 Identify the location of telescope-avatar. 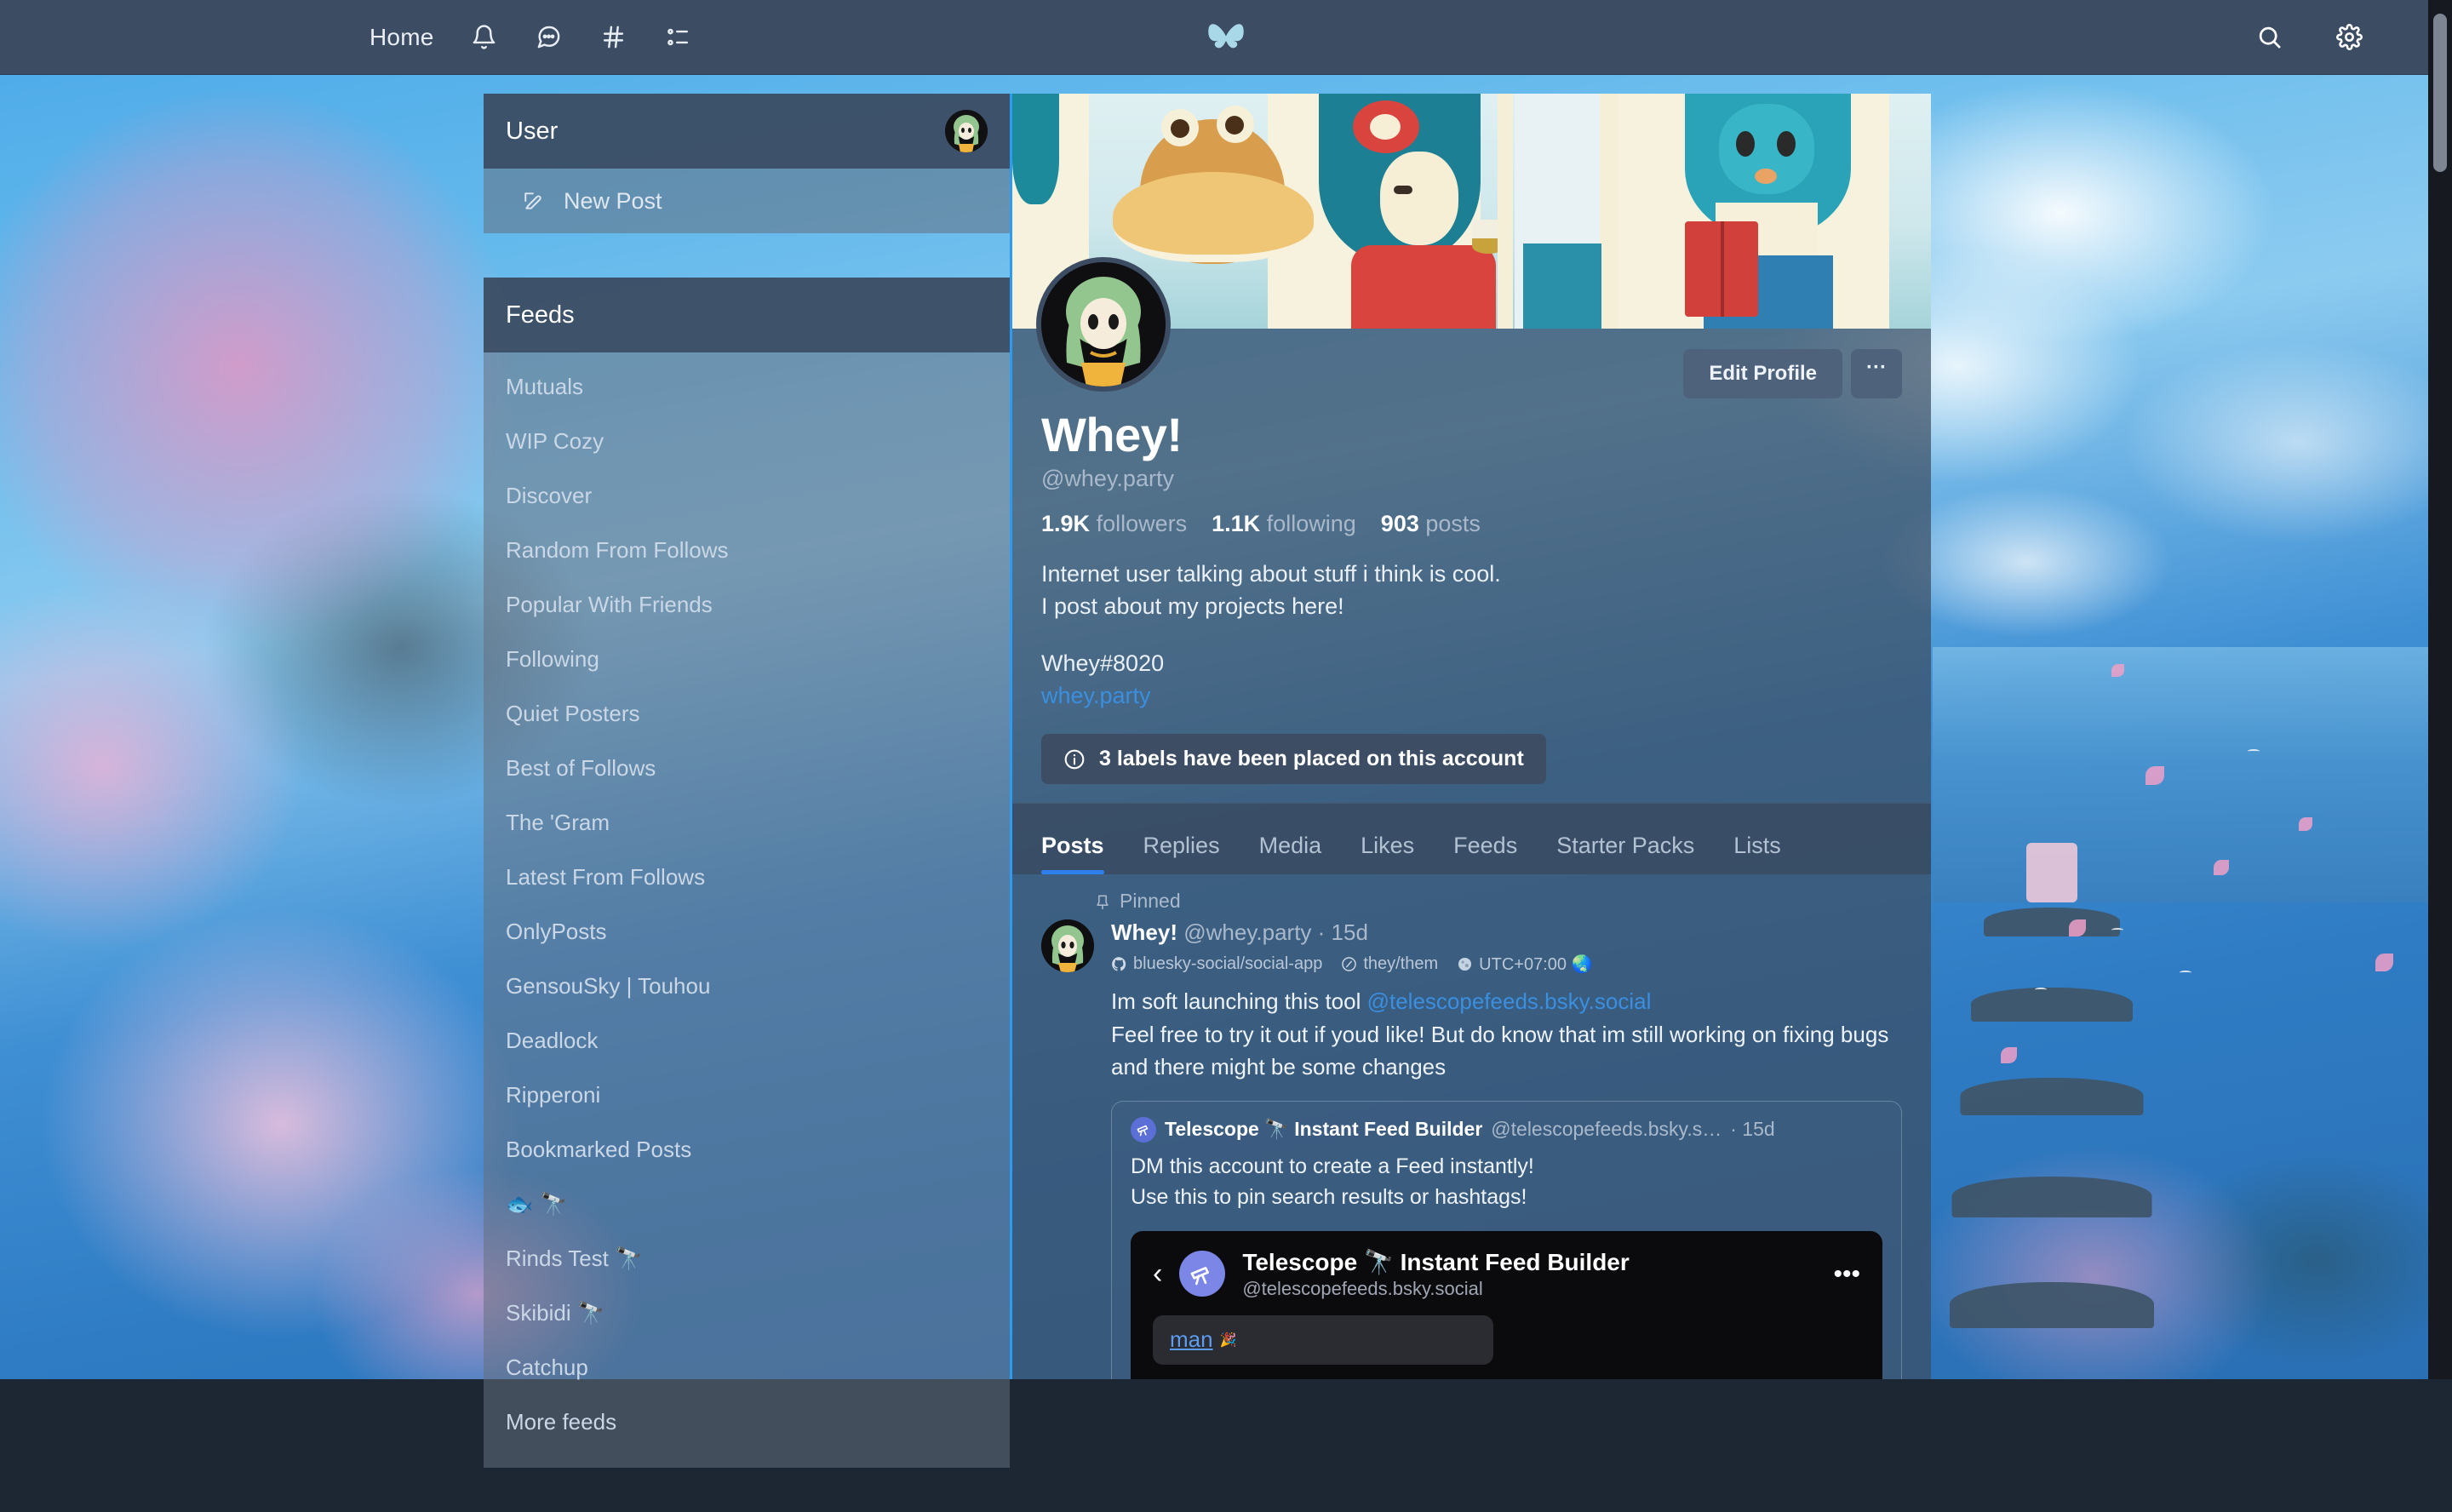
(1143, 1130).